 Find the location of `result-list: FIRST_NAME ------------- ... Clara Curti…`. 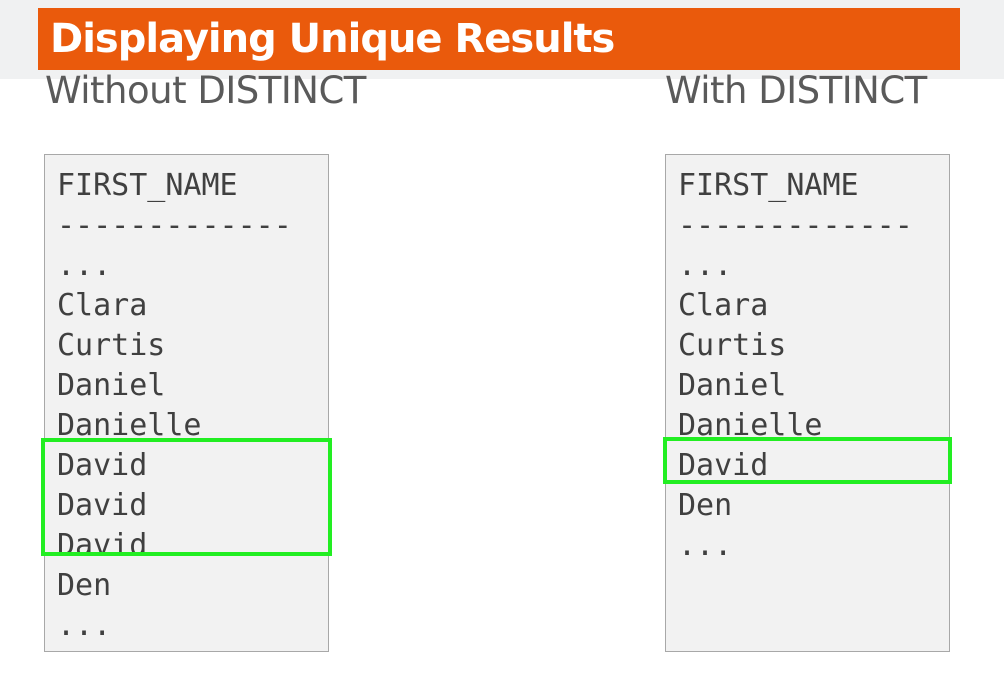

result-list: FIRST_NAME ------------- ... Clara Curti… is located at coordinates (795, 366).